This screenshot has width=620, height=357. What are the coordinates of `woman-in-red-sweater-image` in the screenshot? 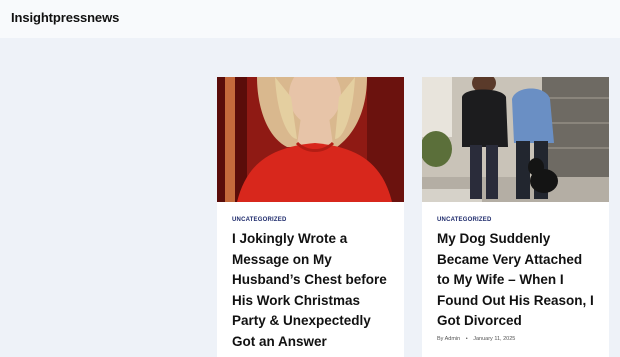 It's located at (310, 139).